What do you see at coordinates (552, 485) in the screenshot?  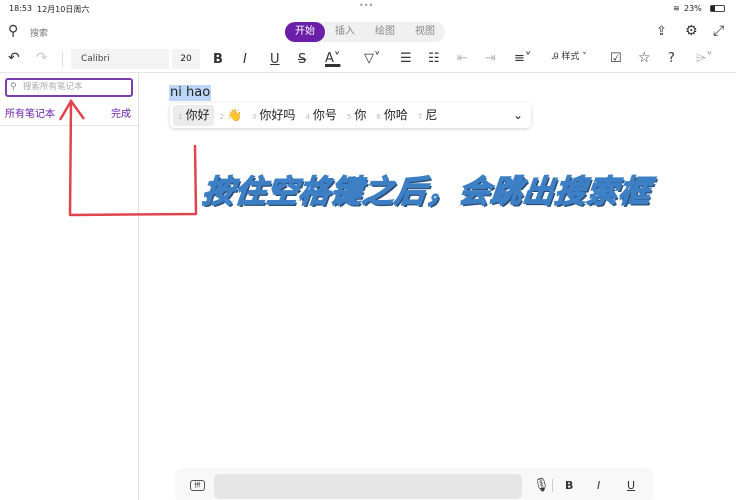 I see `divider` at bounding box center [552, 485].